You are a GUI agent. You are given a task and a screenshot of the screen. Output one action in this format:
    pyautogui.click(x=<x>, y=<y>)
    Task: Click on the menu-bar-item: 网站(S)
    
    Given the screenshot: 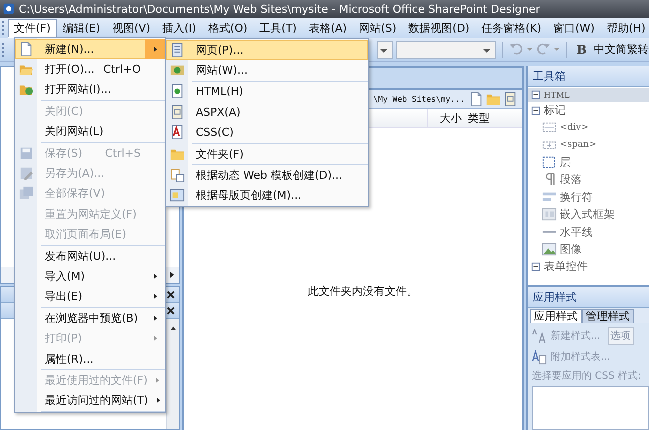 What is the action you would take?
    pyautogui.click(x=378, y=28)
    